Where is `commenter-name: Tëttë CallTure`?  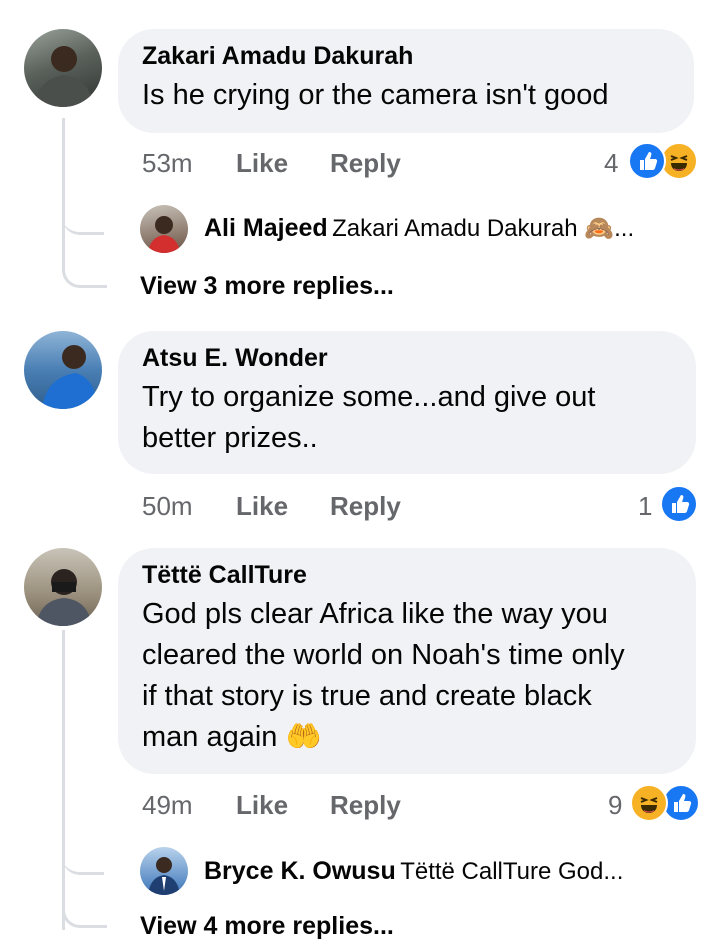 commenter-name: Tëttë CallTure is located at coordinates (224, 575).